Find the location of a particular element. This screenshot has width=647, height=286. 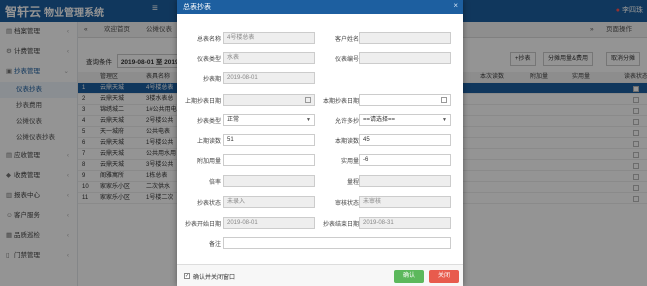

last-date-label: 上期抄表日期 is located at coordinates (202, 102).